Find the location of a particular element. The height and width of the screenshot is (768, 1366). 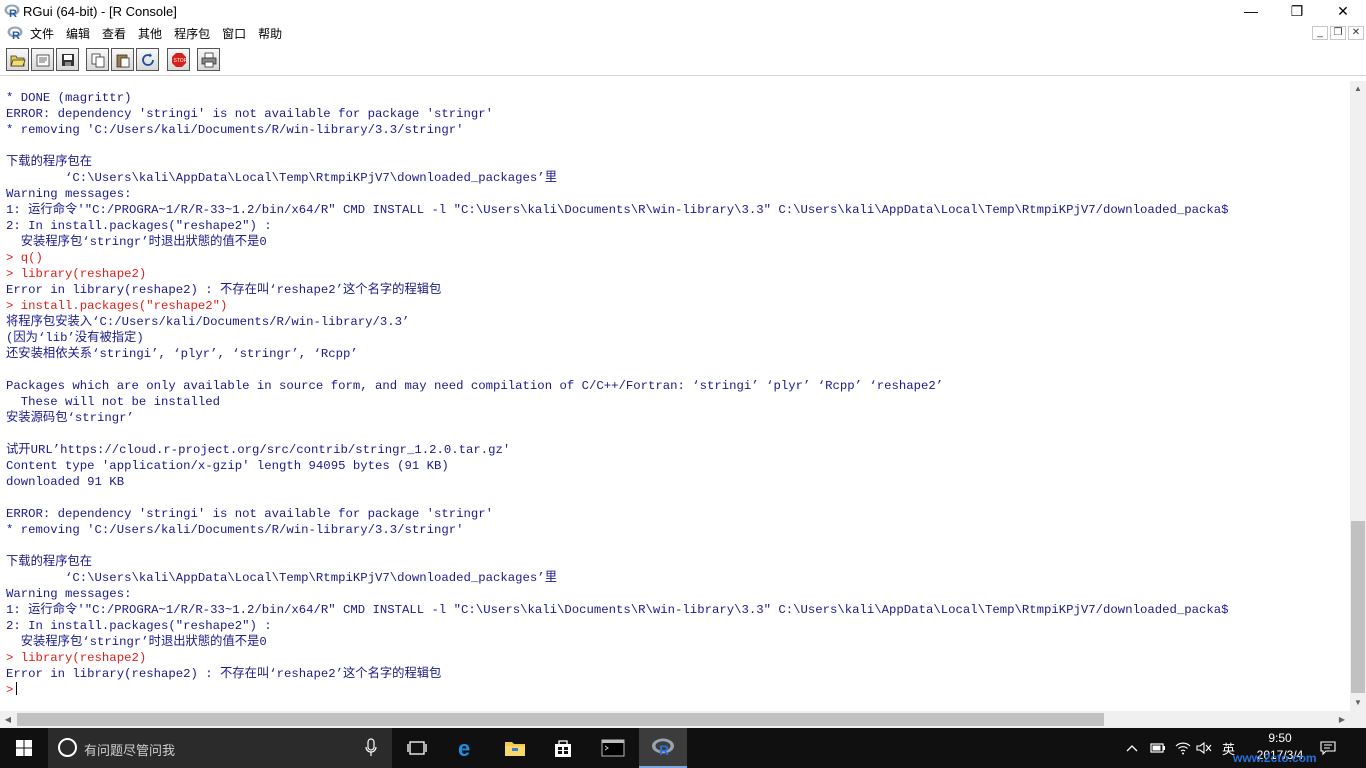

taskbar: 有问题尽管问我 e R 英 9:50 2017/3/4 is located at coordinates (683, 748).